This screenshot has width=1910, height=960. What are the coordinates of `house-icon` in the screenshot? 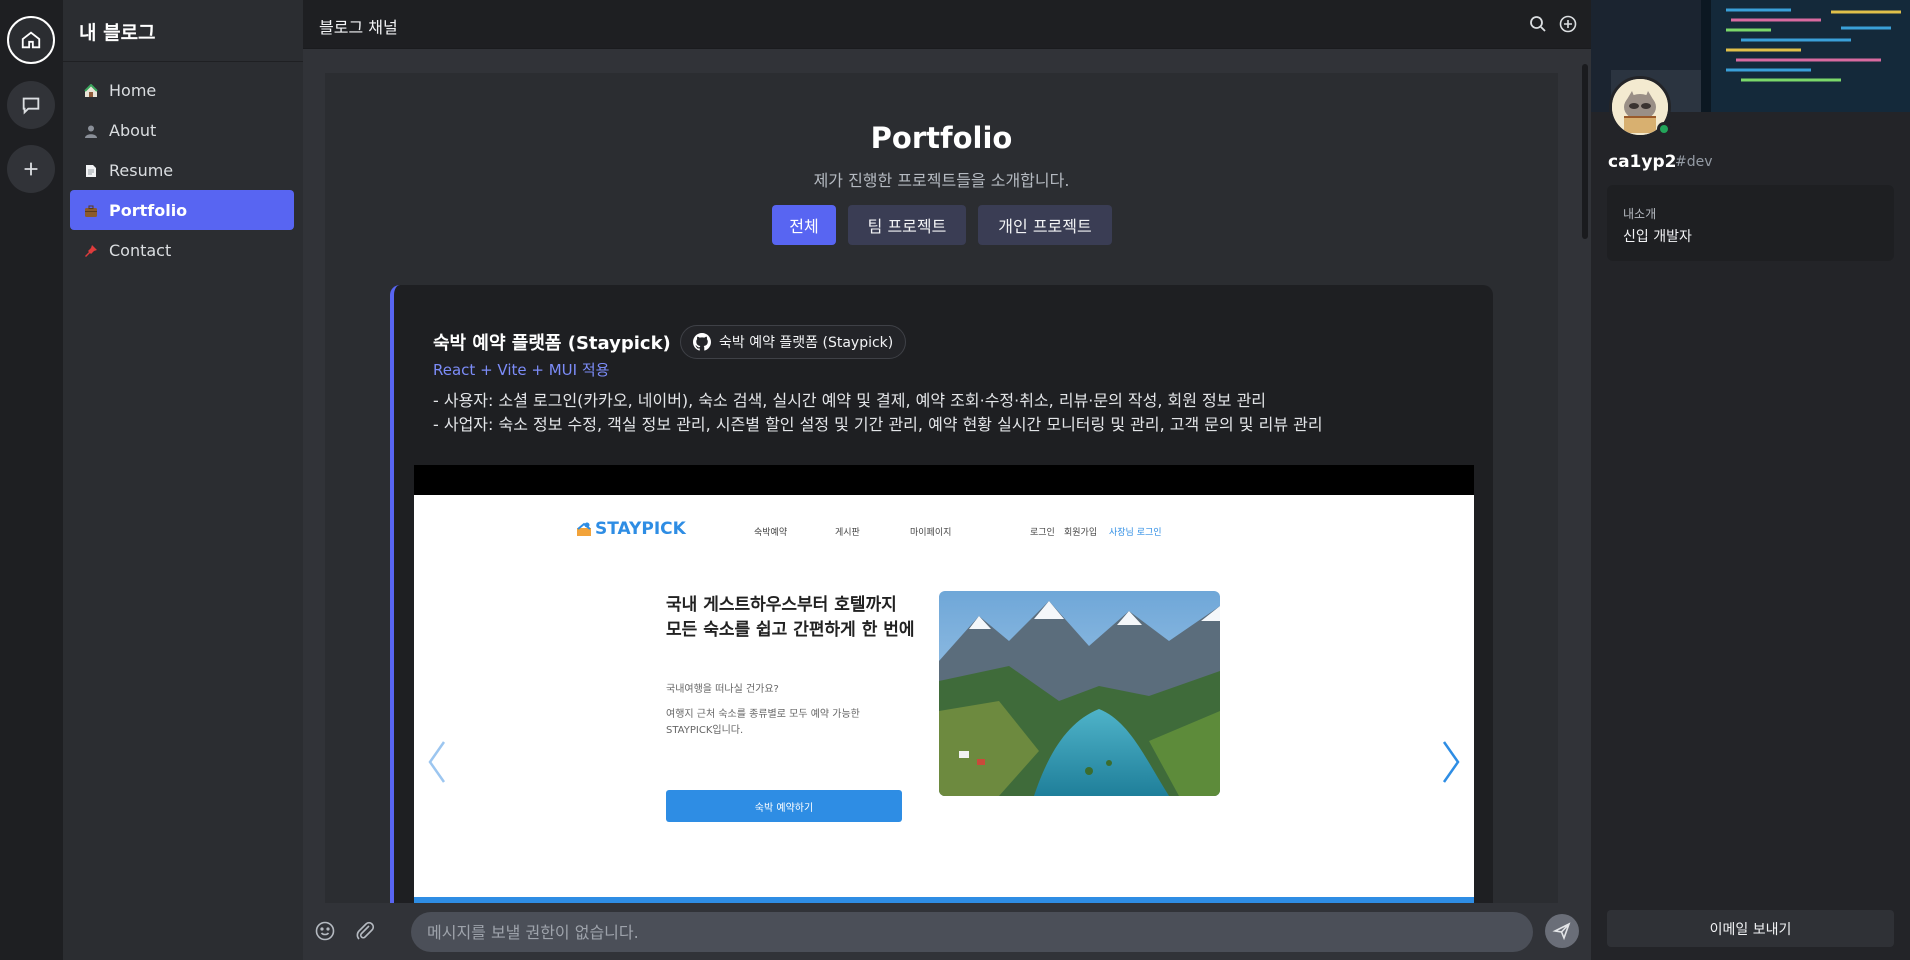 It's located at (91, 90).